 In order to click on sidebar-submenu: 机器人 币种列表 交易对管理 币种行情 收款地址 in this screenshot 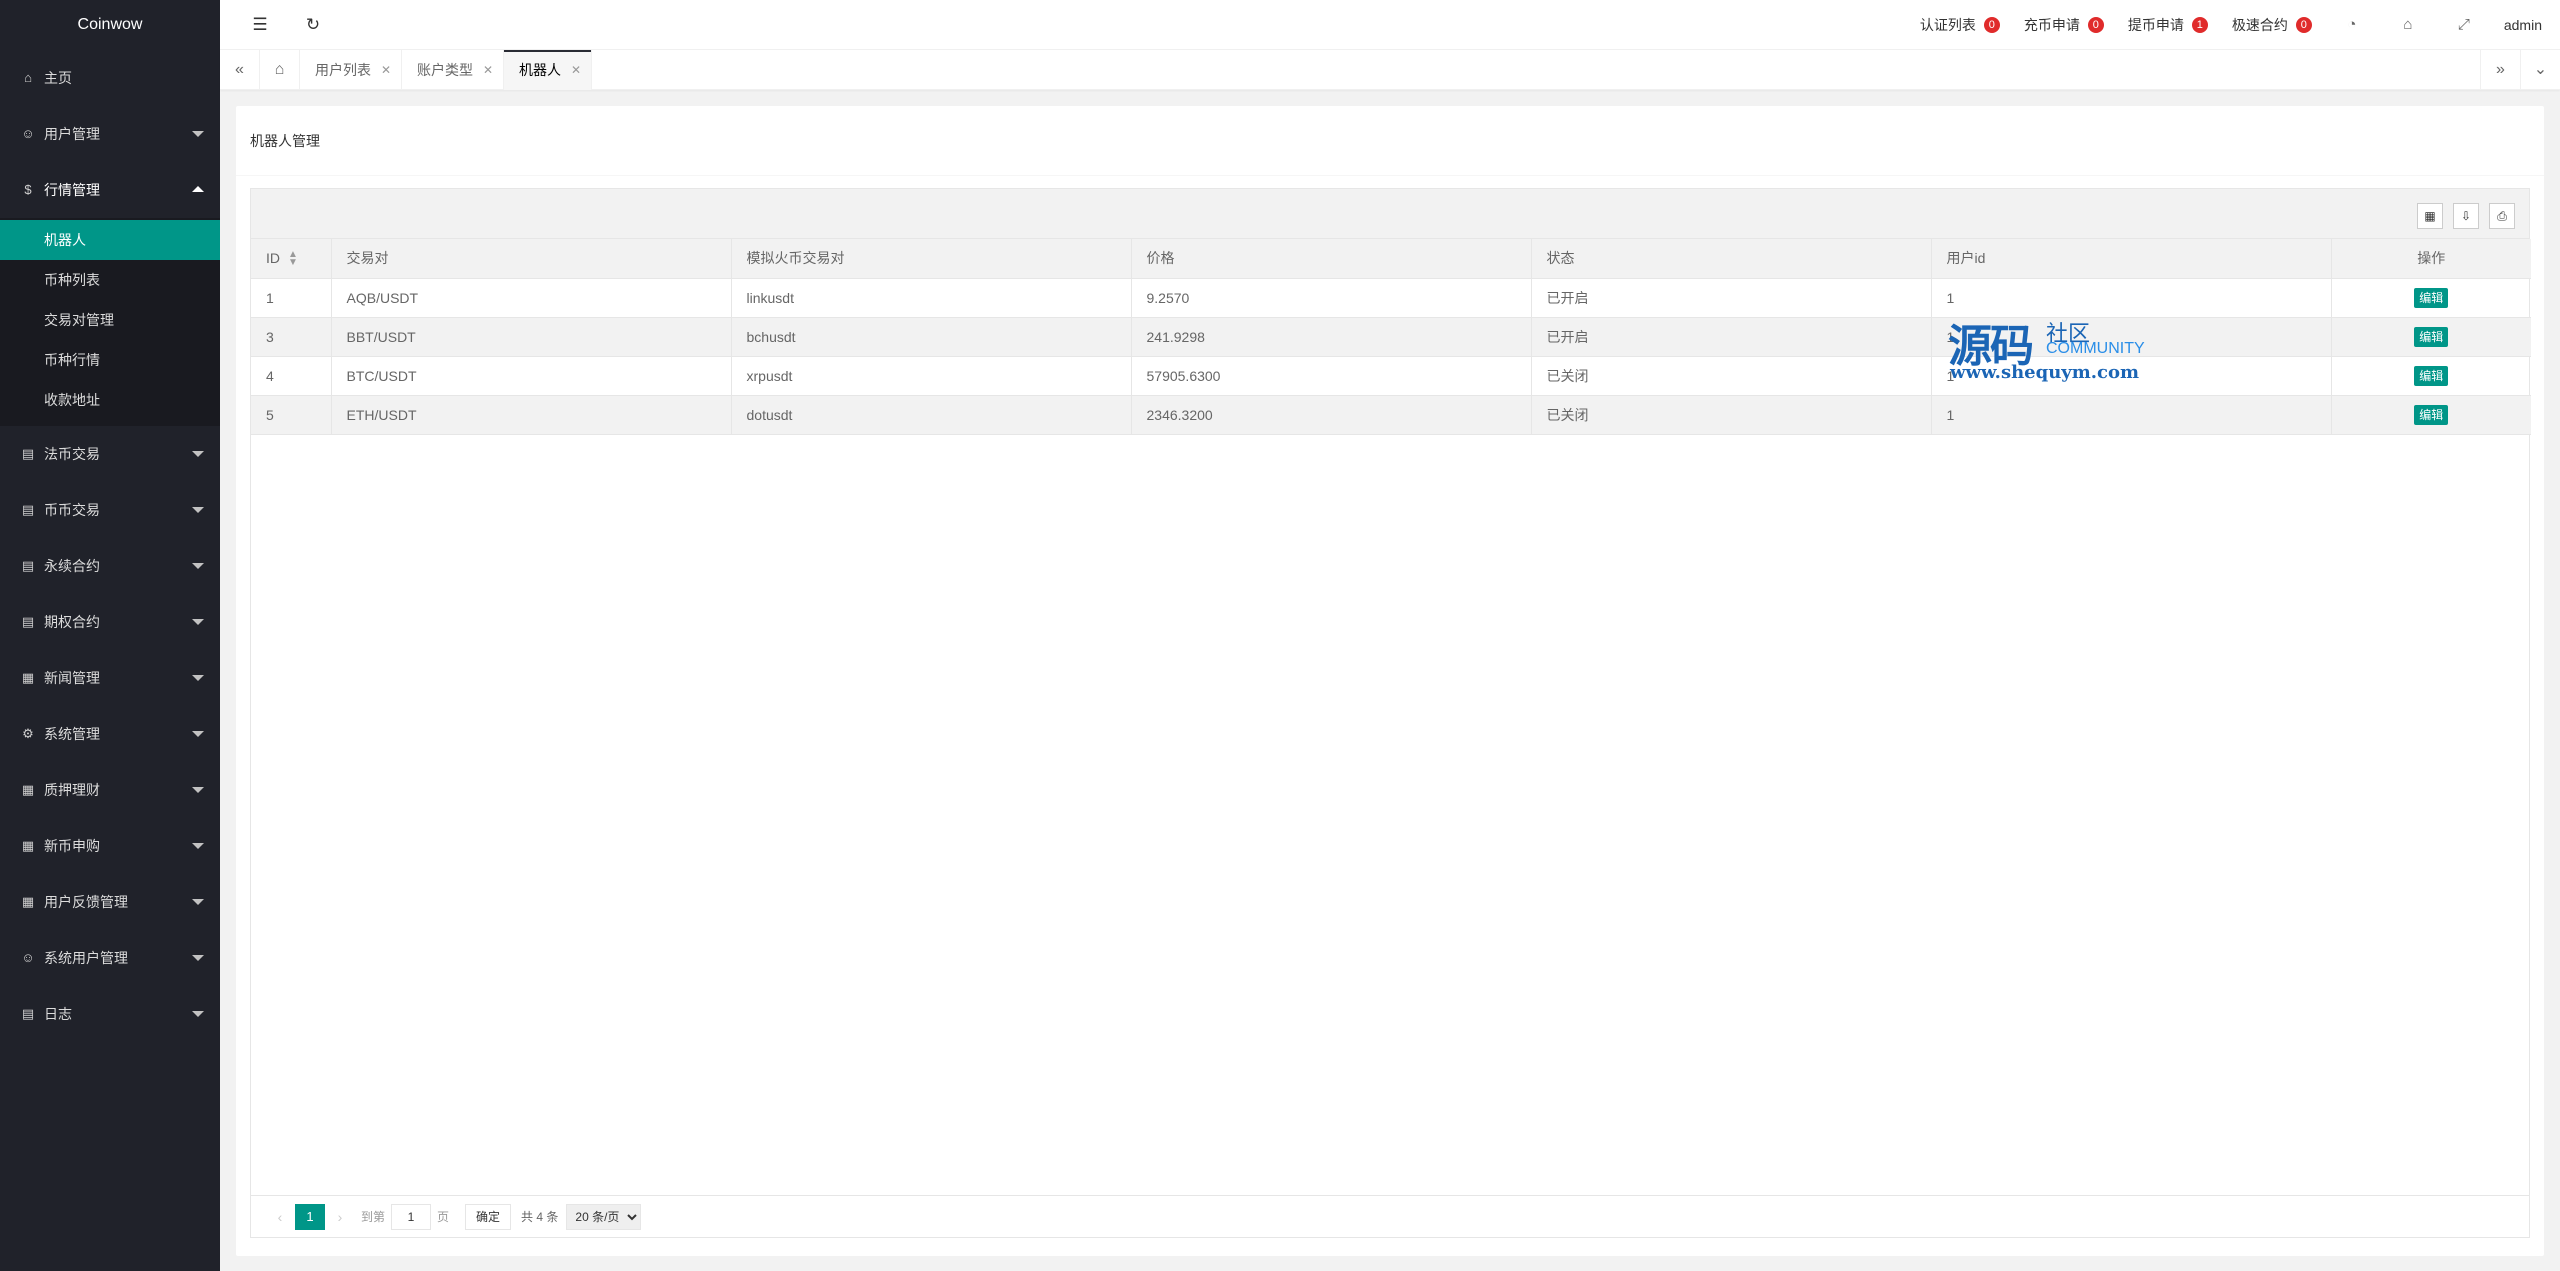, I will do `click(110, 322)`.